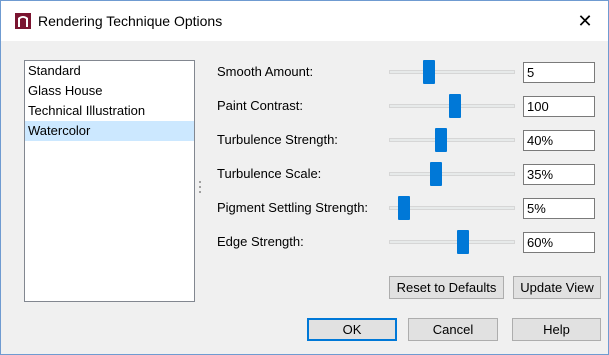 Image resolution: width=609 pixels, height=355 pixels. Describe the element at coordinates (559, 242) in the screenshot. I see `edge-strength-field: 60%` at that location.